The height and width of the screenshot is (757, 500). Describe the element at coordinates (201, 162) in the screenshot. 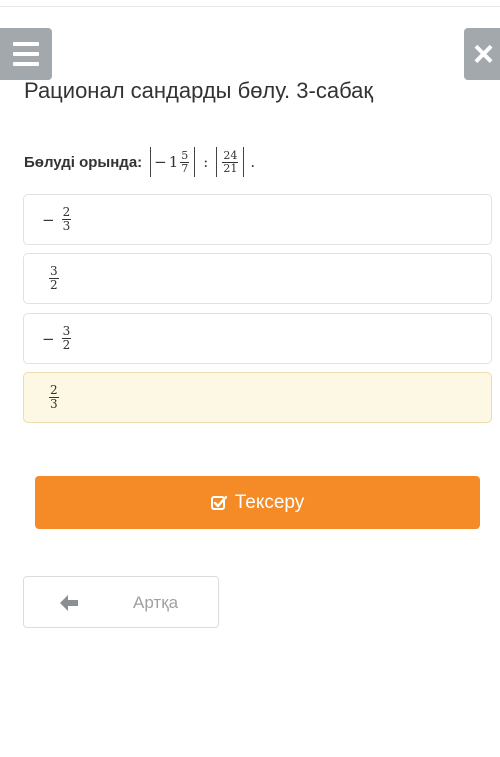

I see `question-expression: − 1 5 7 : 24 21 .` at that location.